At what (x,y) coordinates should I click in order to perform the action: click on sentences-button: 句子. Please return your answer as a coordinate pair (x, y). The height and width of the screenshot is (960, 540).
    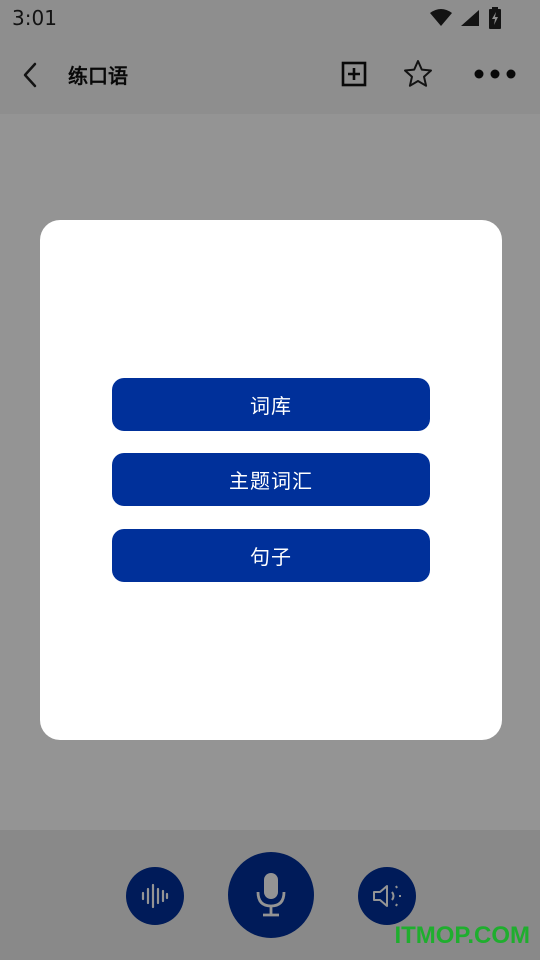
    Looking at the image, I should click on (271, 555).